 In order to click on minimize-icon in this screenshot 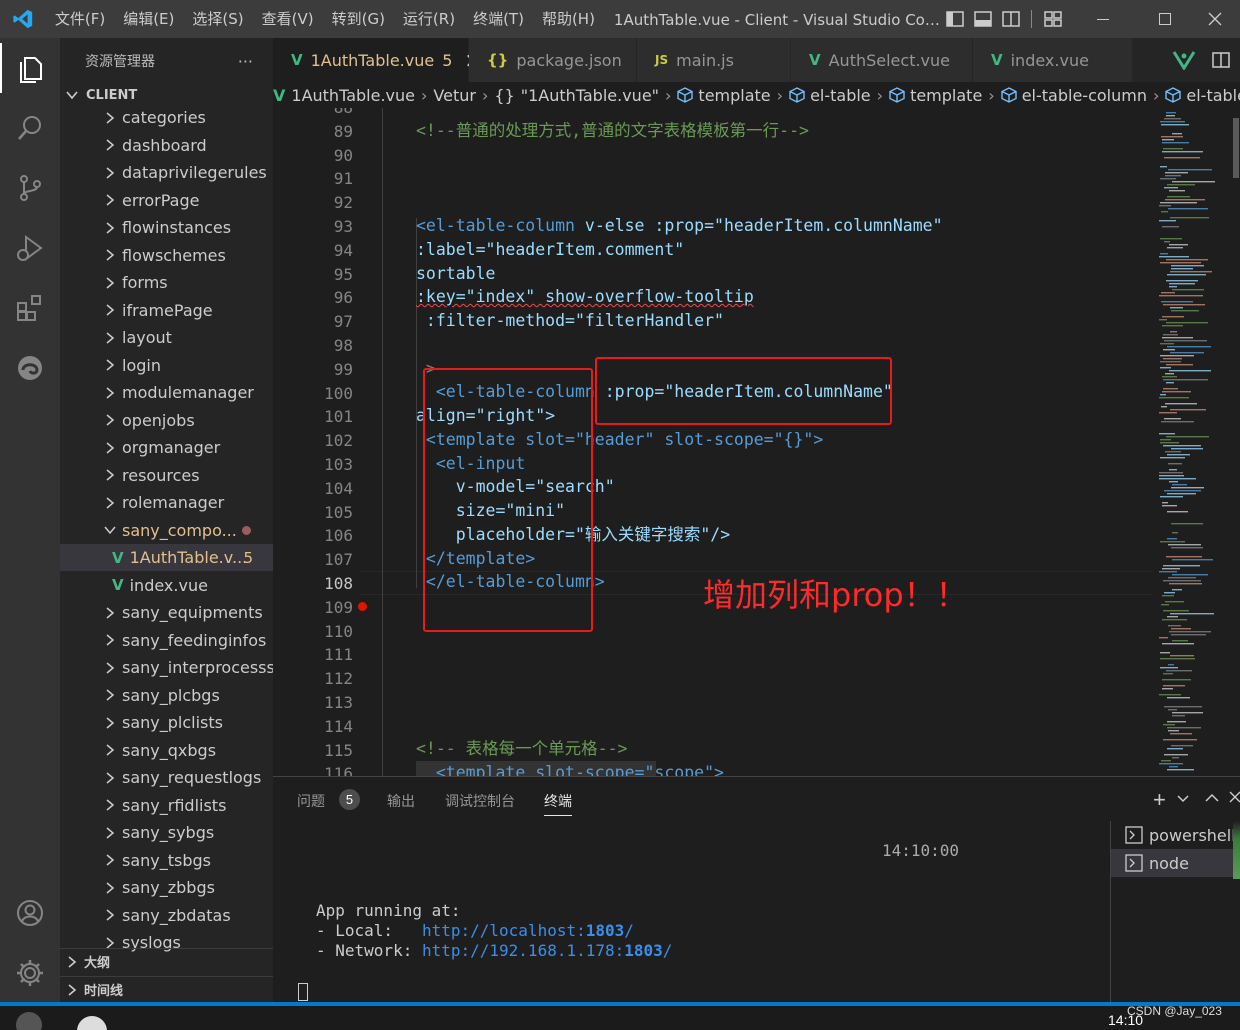, I will do `click(1104, 19)`.